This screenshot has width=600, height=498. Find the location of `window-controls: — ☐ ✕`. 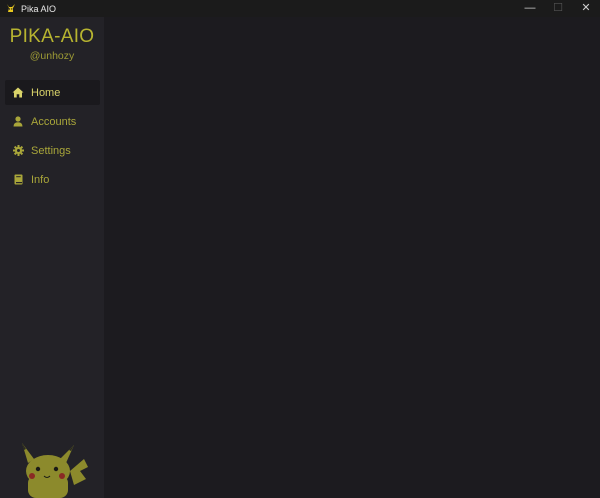

window-controls: — ☐ ✕ is located at coordinates (558, 8).